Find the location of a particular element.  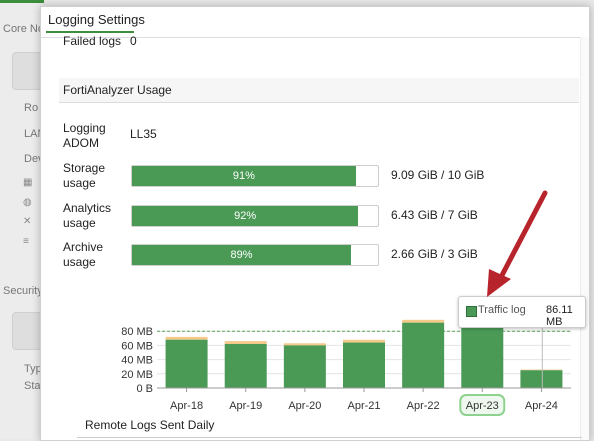

failed-logs-label: Failed logs is located at coordinates (92, 41).